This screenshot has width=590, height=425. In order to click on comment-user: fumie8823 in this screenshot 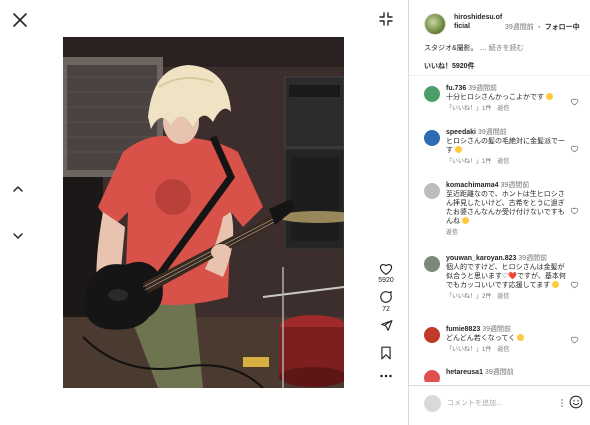, I will do `click(463, 329)`.